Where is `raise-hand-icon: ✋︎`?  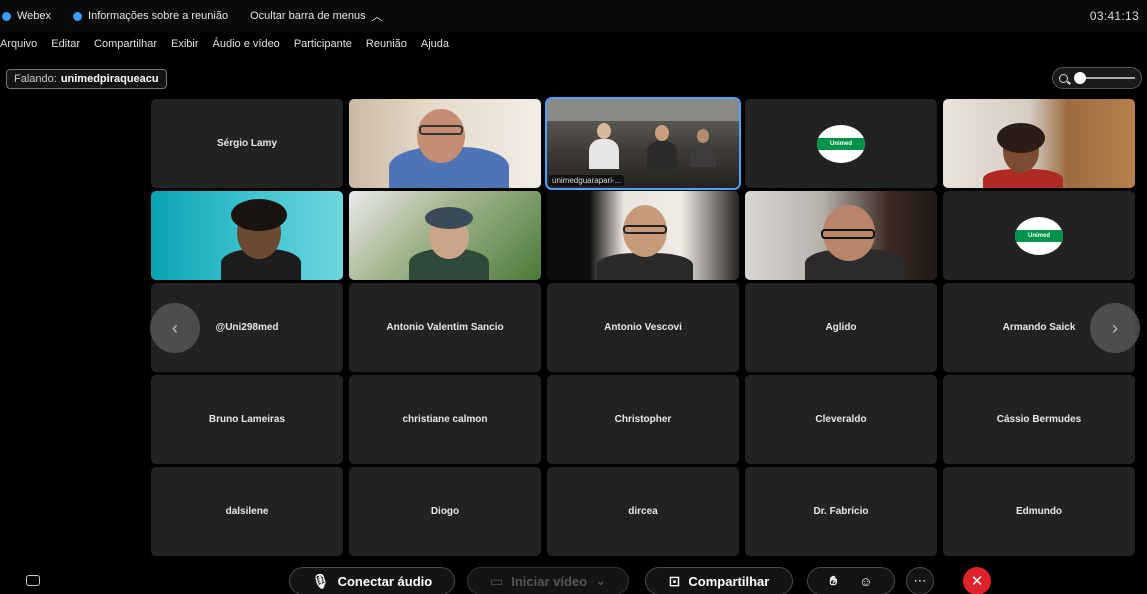
raise-hand-icon: ✋︎ is located at coordinates (833, 581).